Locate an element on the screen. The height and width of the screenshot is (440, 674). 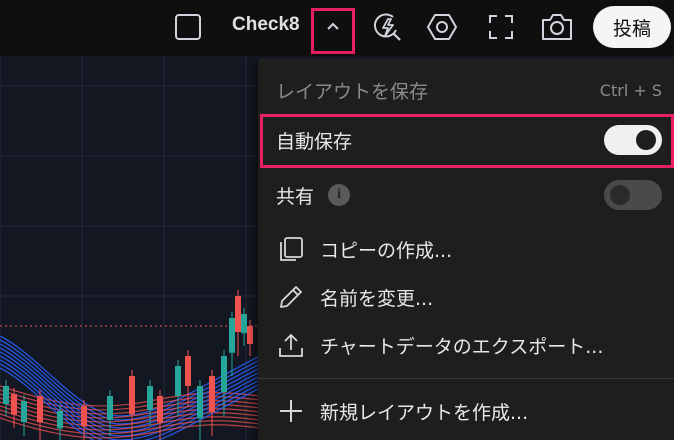
share-toggle-knob is located at coordinates (620, 195).